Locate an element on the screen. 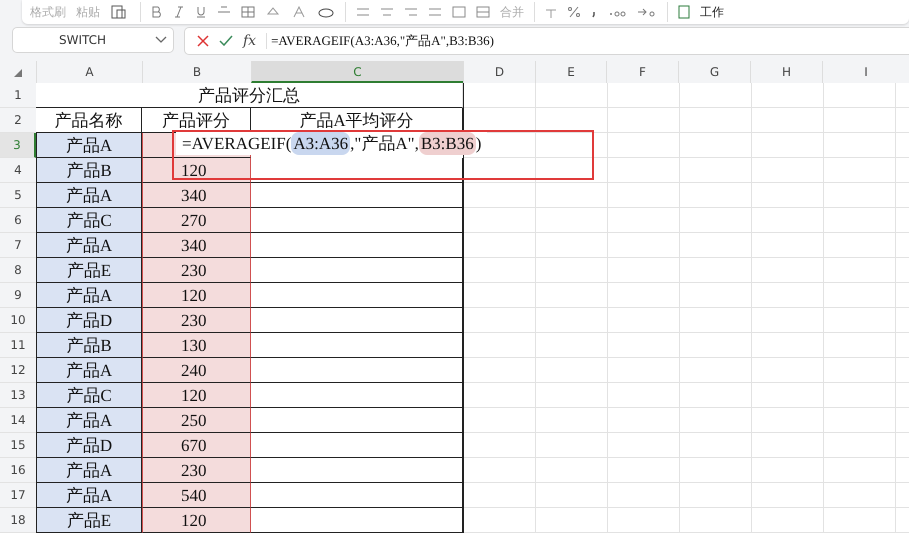 Image resolution: width=909 pixels, height=533 pixels. title-cell: 产品评分汇总 is located at coordinates (249, 95).